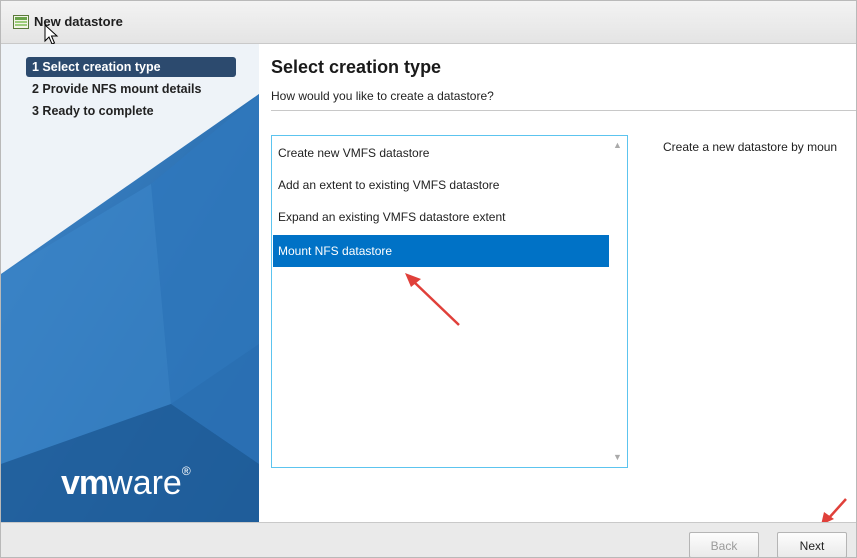 The image size is (857, 558). I want to click on divider, so click(563, 110).